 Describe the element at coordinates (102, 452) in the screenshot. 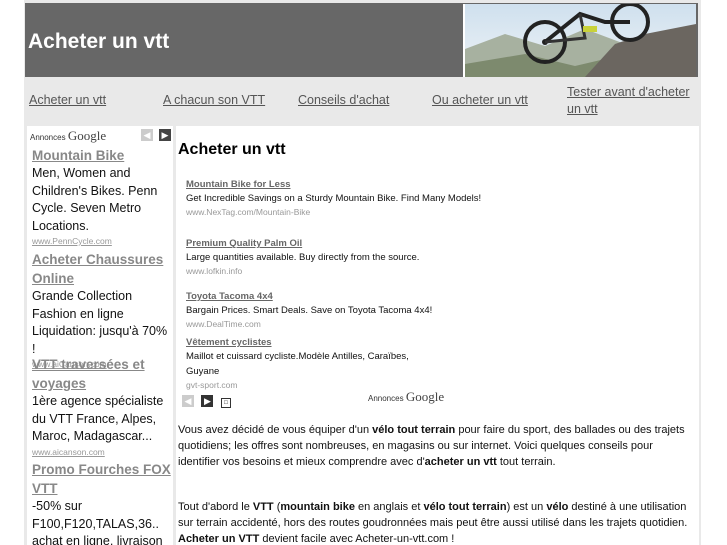

I see `sidebar-ad-url: www.aicanson.com` at that location.